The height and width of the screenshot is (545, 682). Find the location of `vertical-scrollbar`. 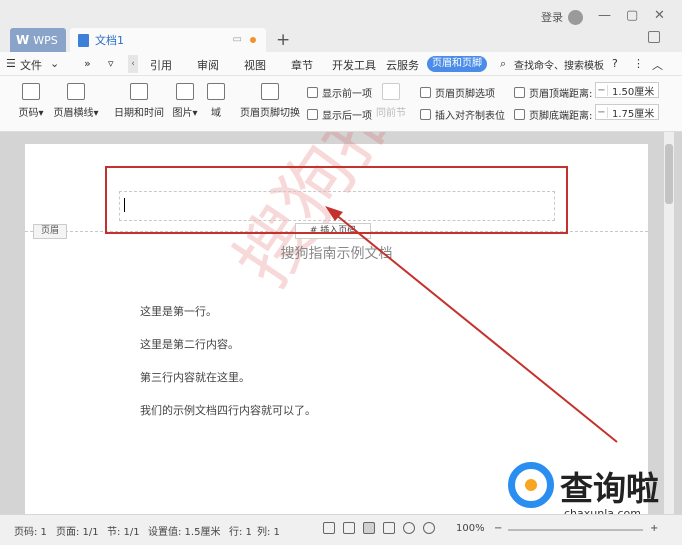

vertical-scrollbar is located at coordinates (669, 323).